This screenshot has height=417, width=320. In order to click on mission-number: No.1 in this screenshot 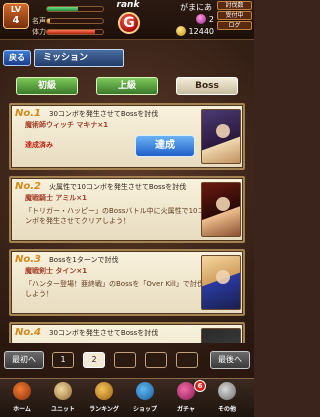, I will do `click(28, 113)`.